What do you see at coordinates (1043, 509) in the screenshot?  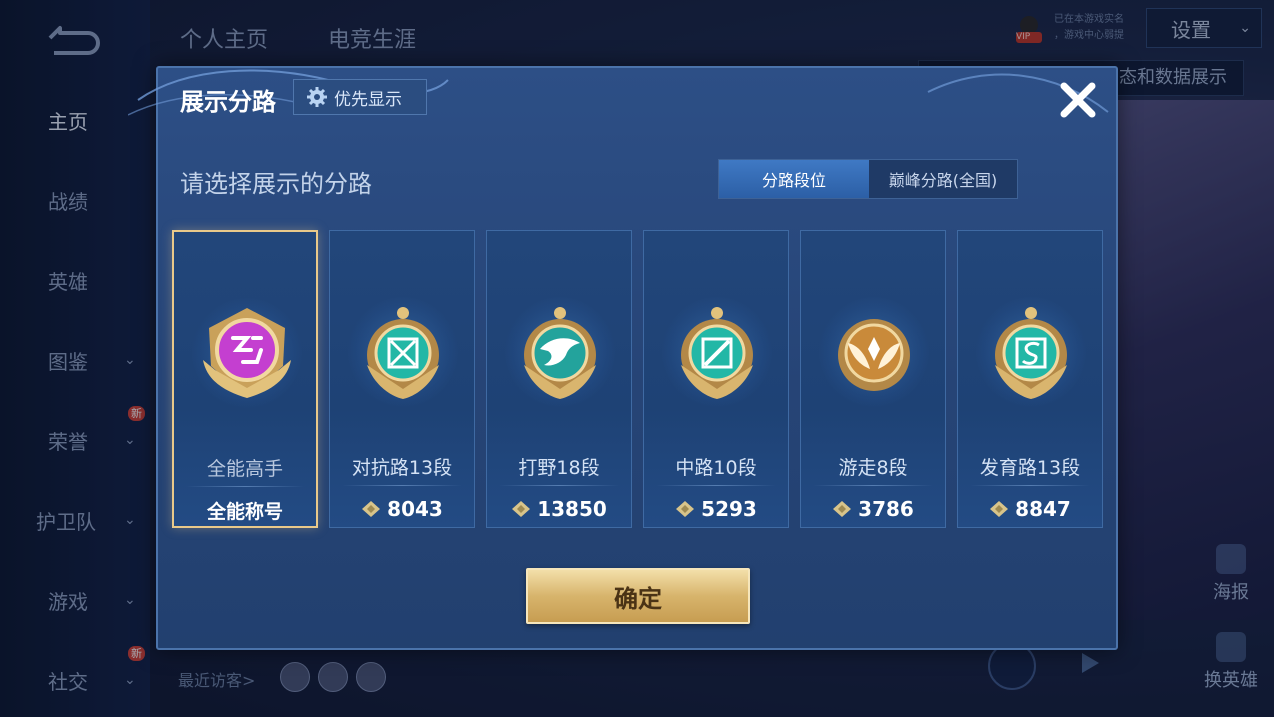 I see `lane-score: 8847` at bounding box center [1043, 509].